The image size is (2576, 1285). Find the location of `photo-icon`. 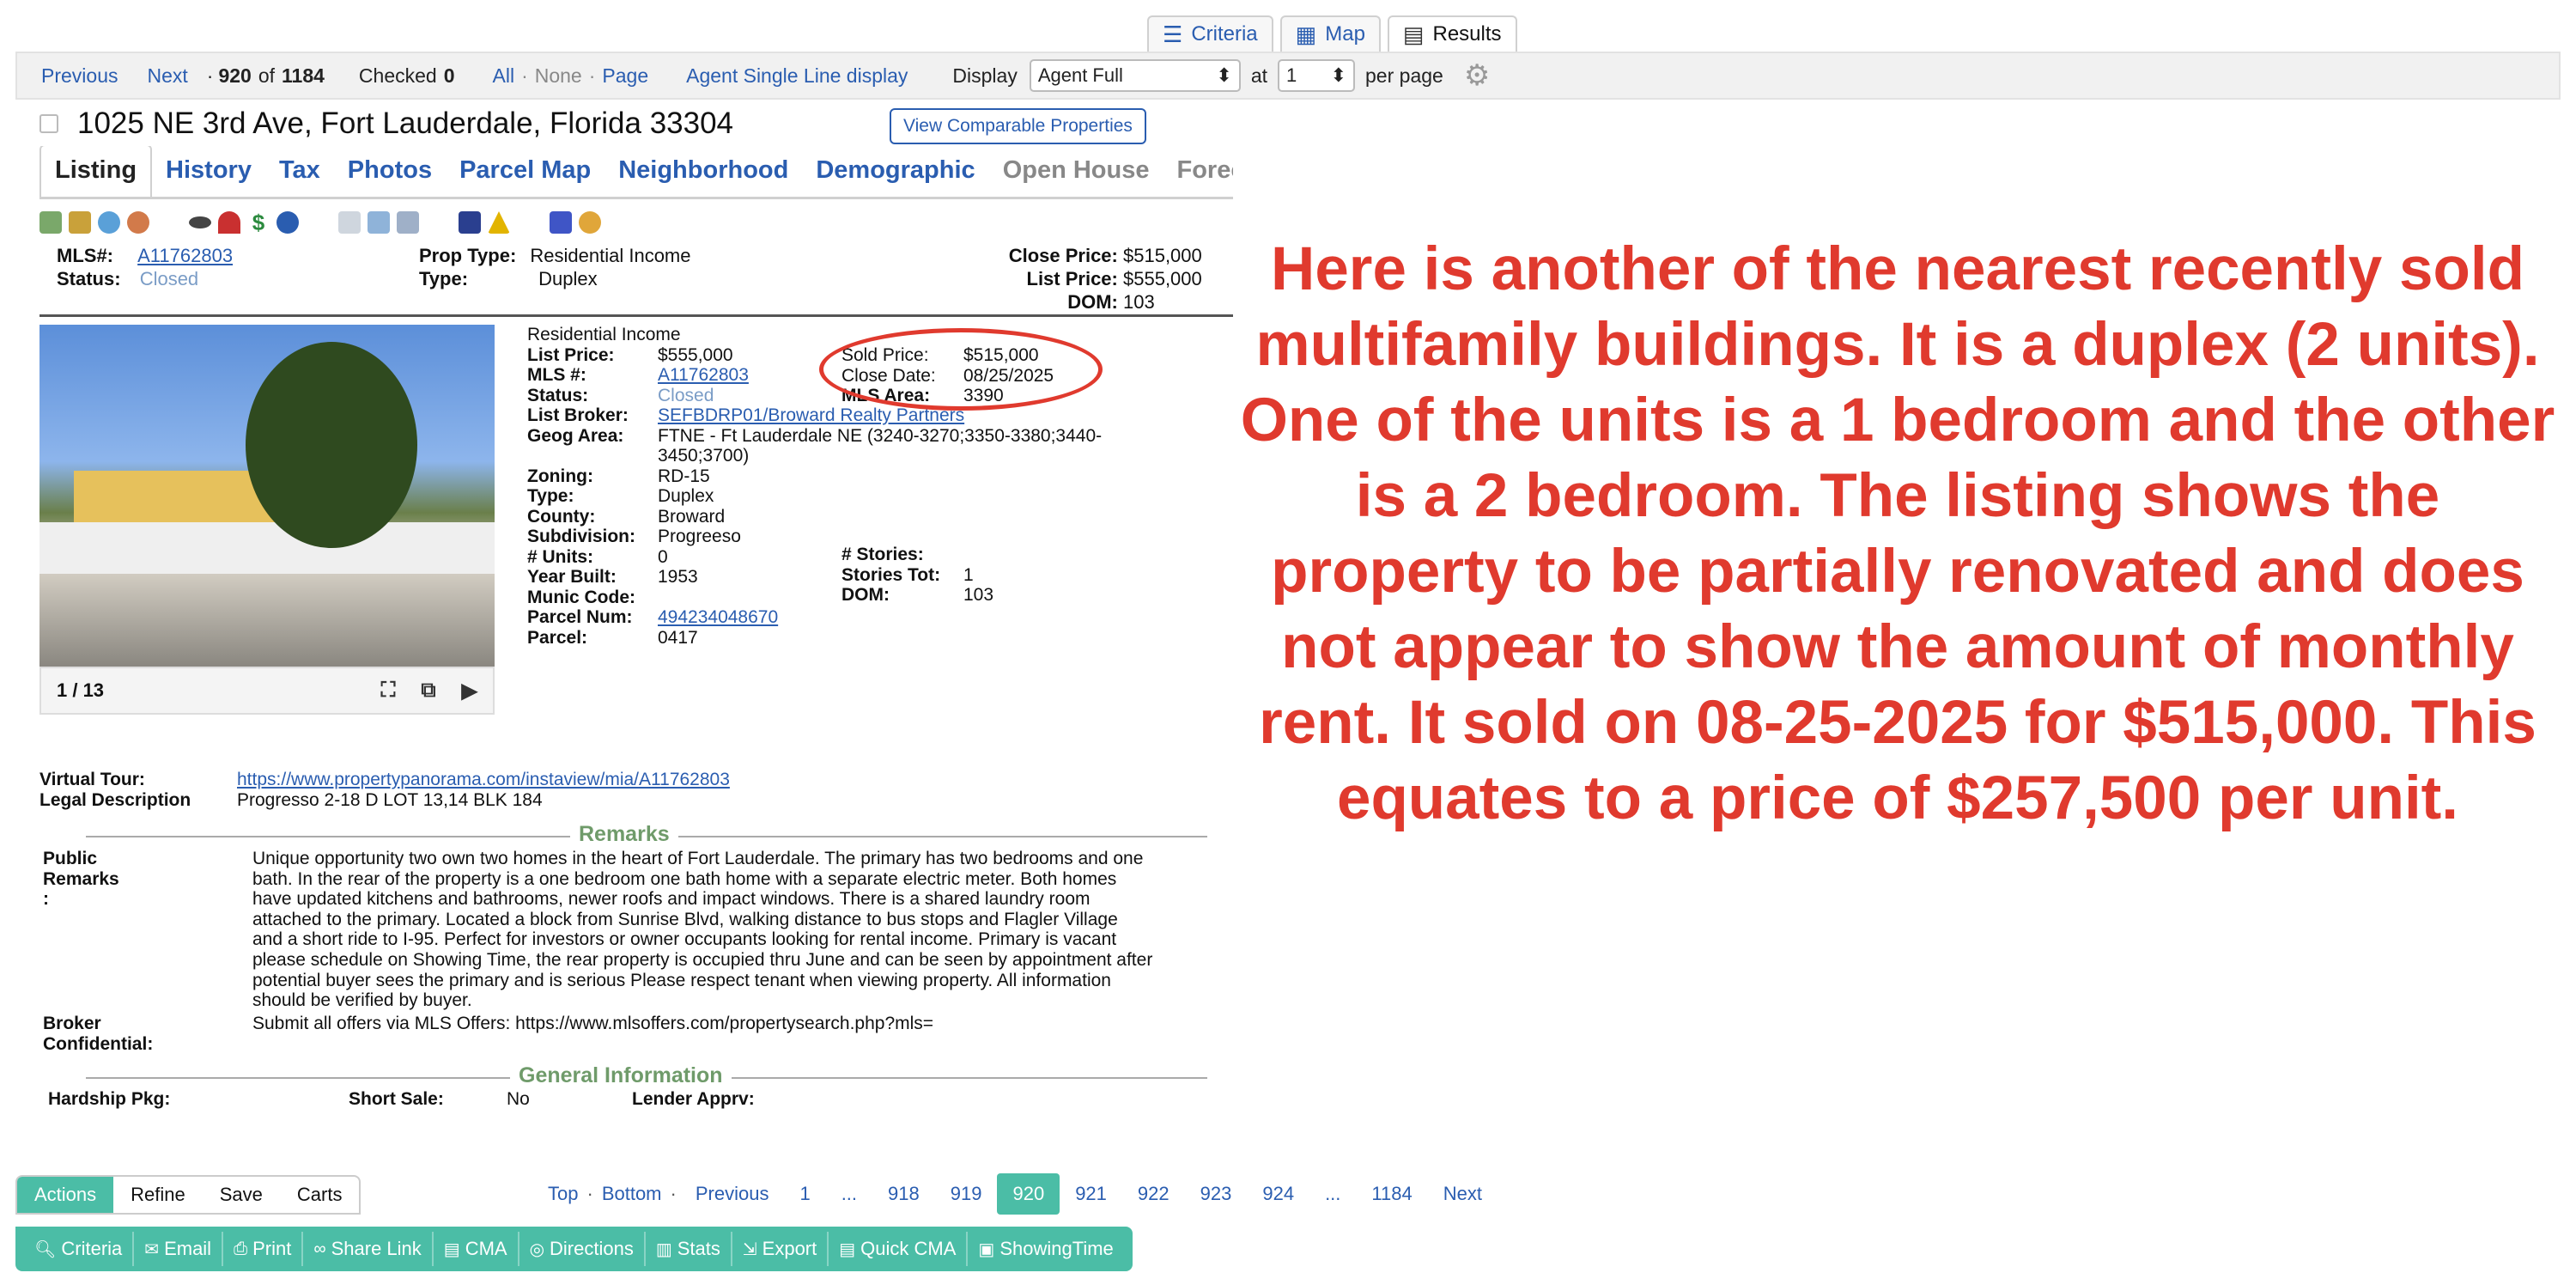

photo-icon is located at coordinates (50, 223).